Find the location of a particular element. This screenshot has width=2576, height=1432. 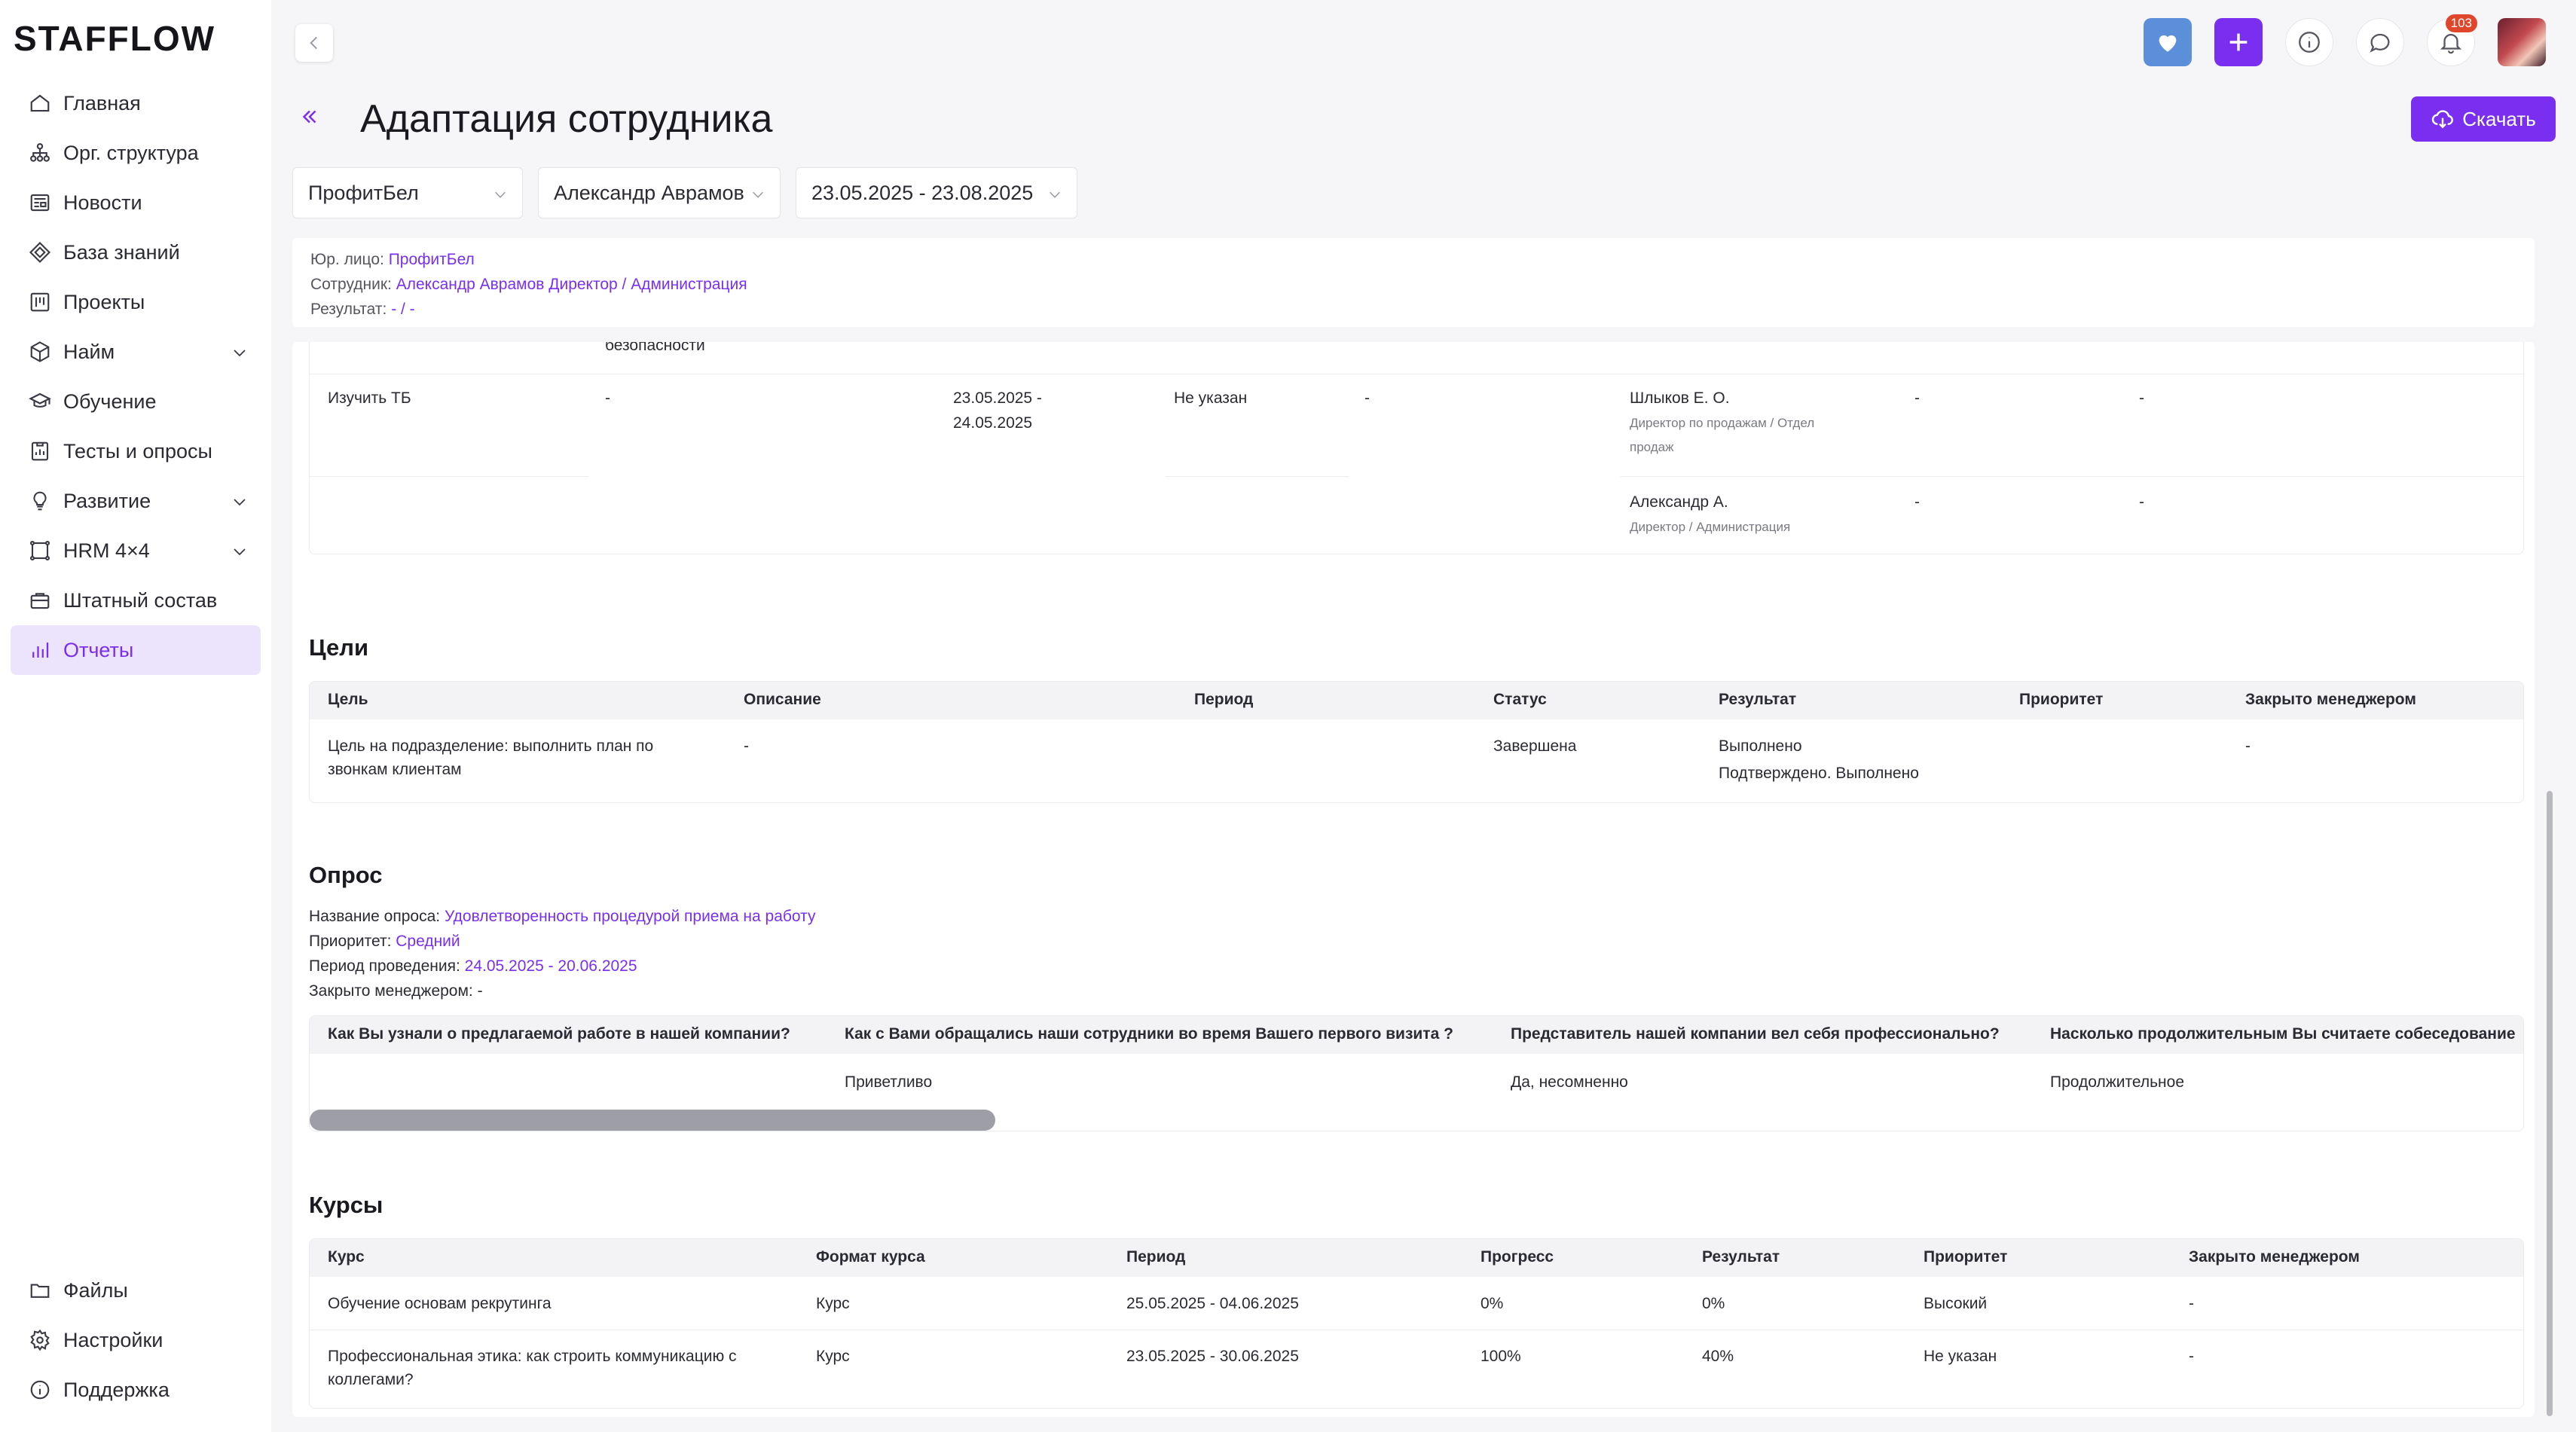

sidebar-item-home: Главная is located at coordinates (136, 103).